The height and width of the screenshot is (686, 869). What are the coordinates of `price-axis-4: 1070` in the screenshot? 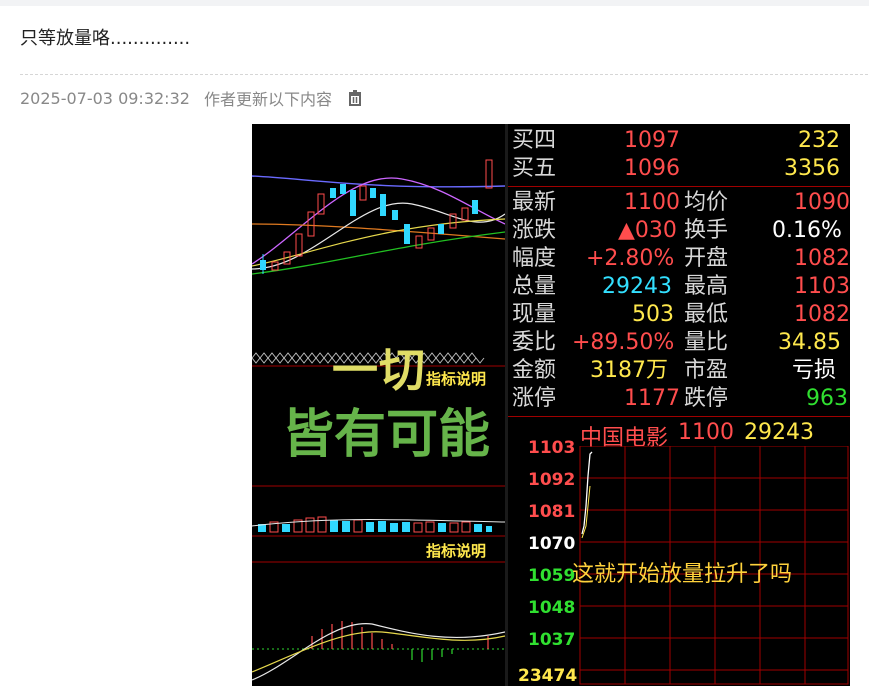 It's located at (552, 544).